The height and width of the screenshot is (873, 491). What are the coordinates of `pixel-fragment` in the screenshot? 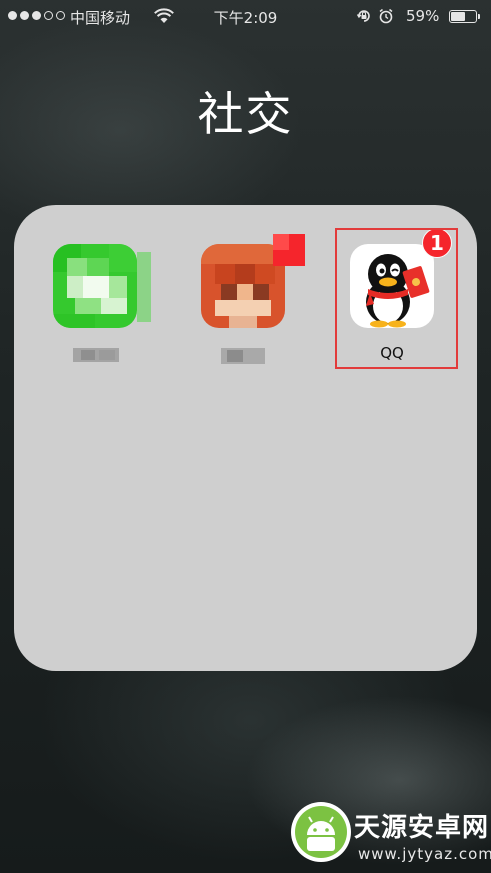 It's located at (144, 287).